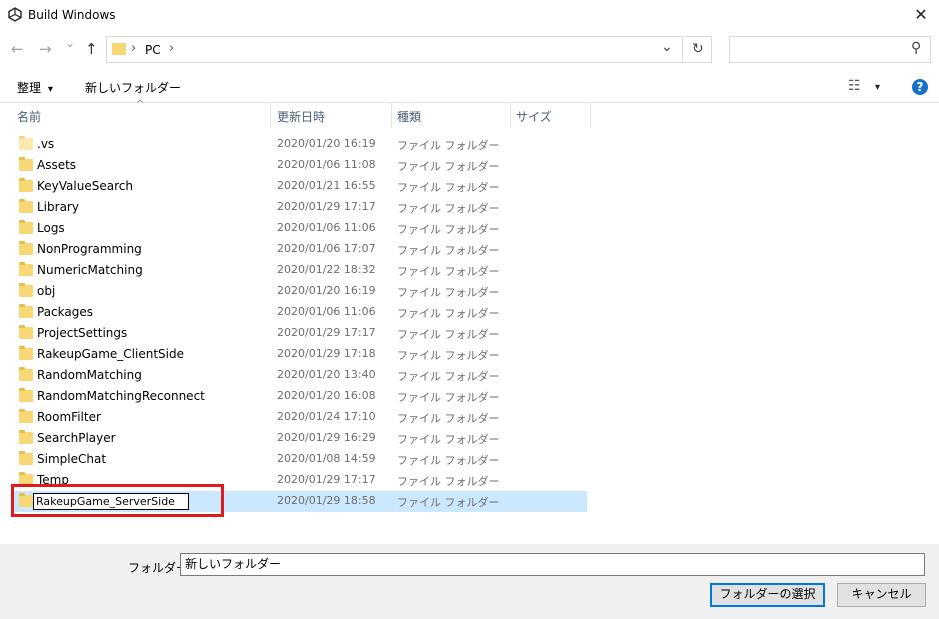 This screenshot has width=939, height=619. I want to click on up-icon: ↑, so click(91, 49).